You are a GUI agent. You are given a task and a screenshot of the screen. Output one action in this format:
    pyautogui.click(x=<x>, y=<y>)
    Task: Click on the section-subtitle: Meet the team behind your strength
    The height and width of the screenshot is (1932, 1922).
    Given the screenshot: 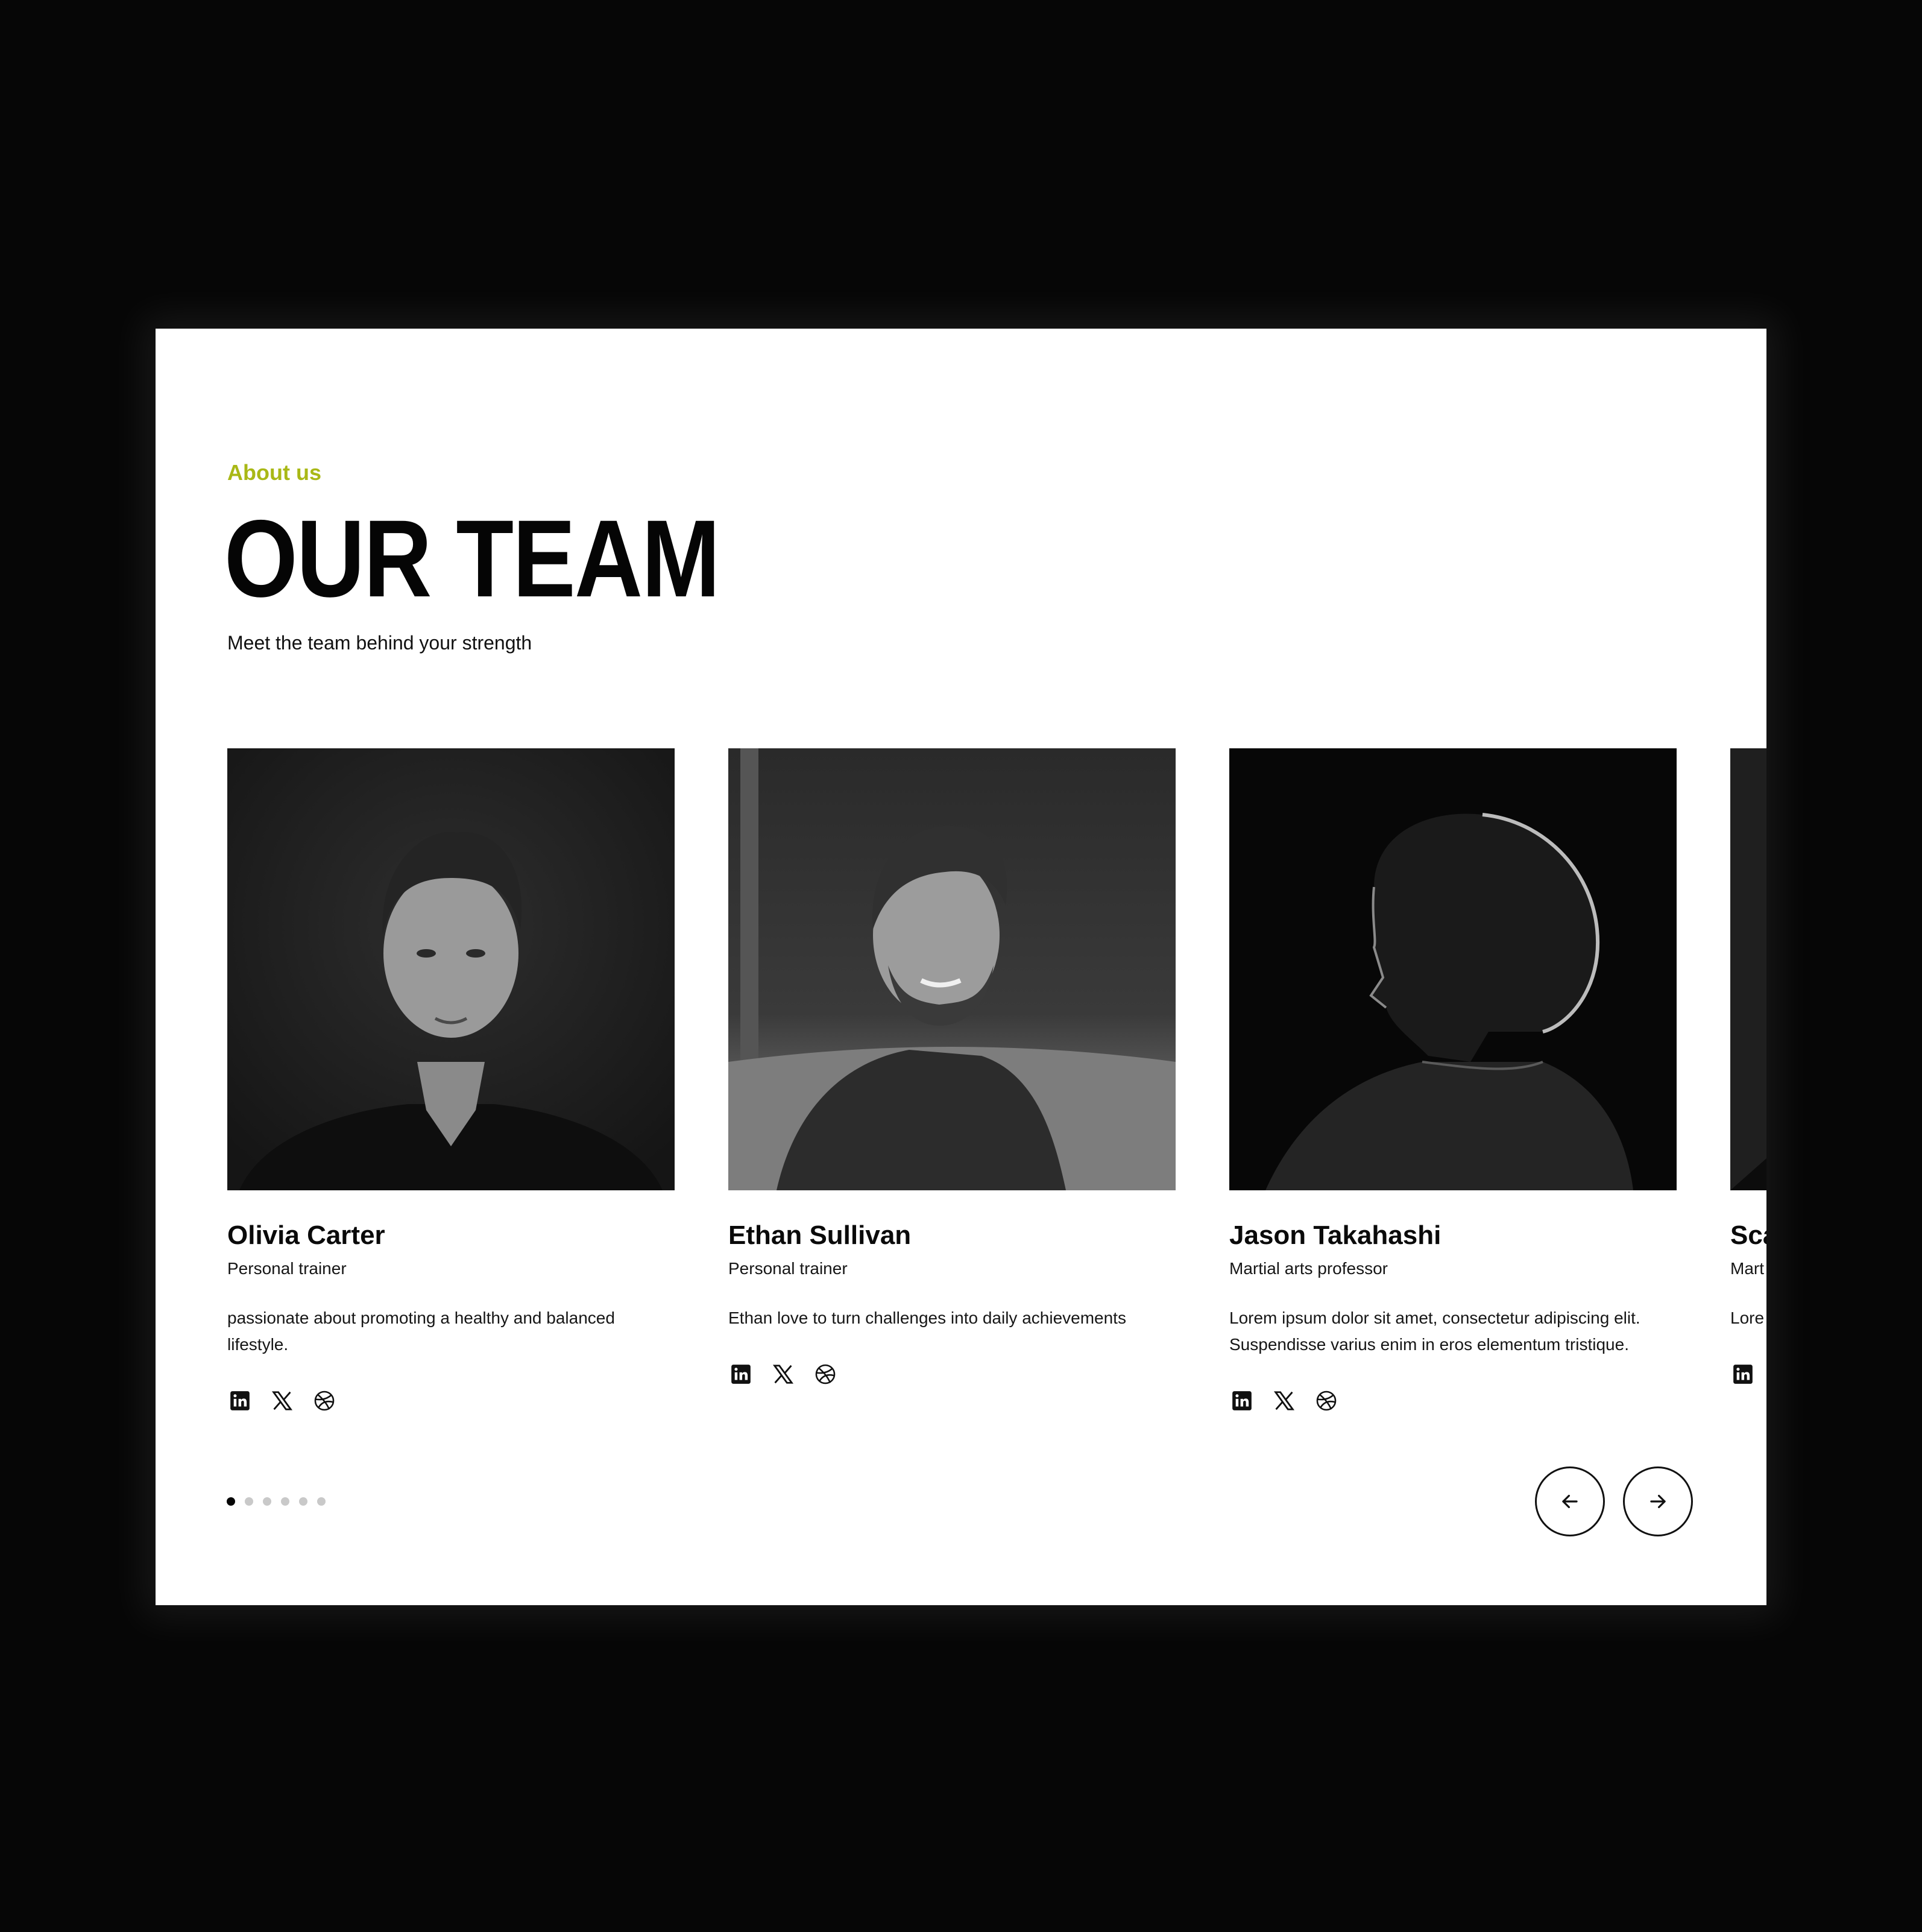 What is the action you would take?
    pyautogui.click(x=379, y=643)
    